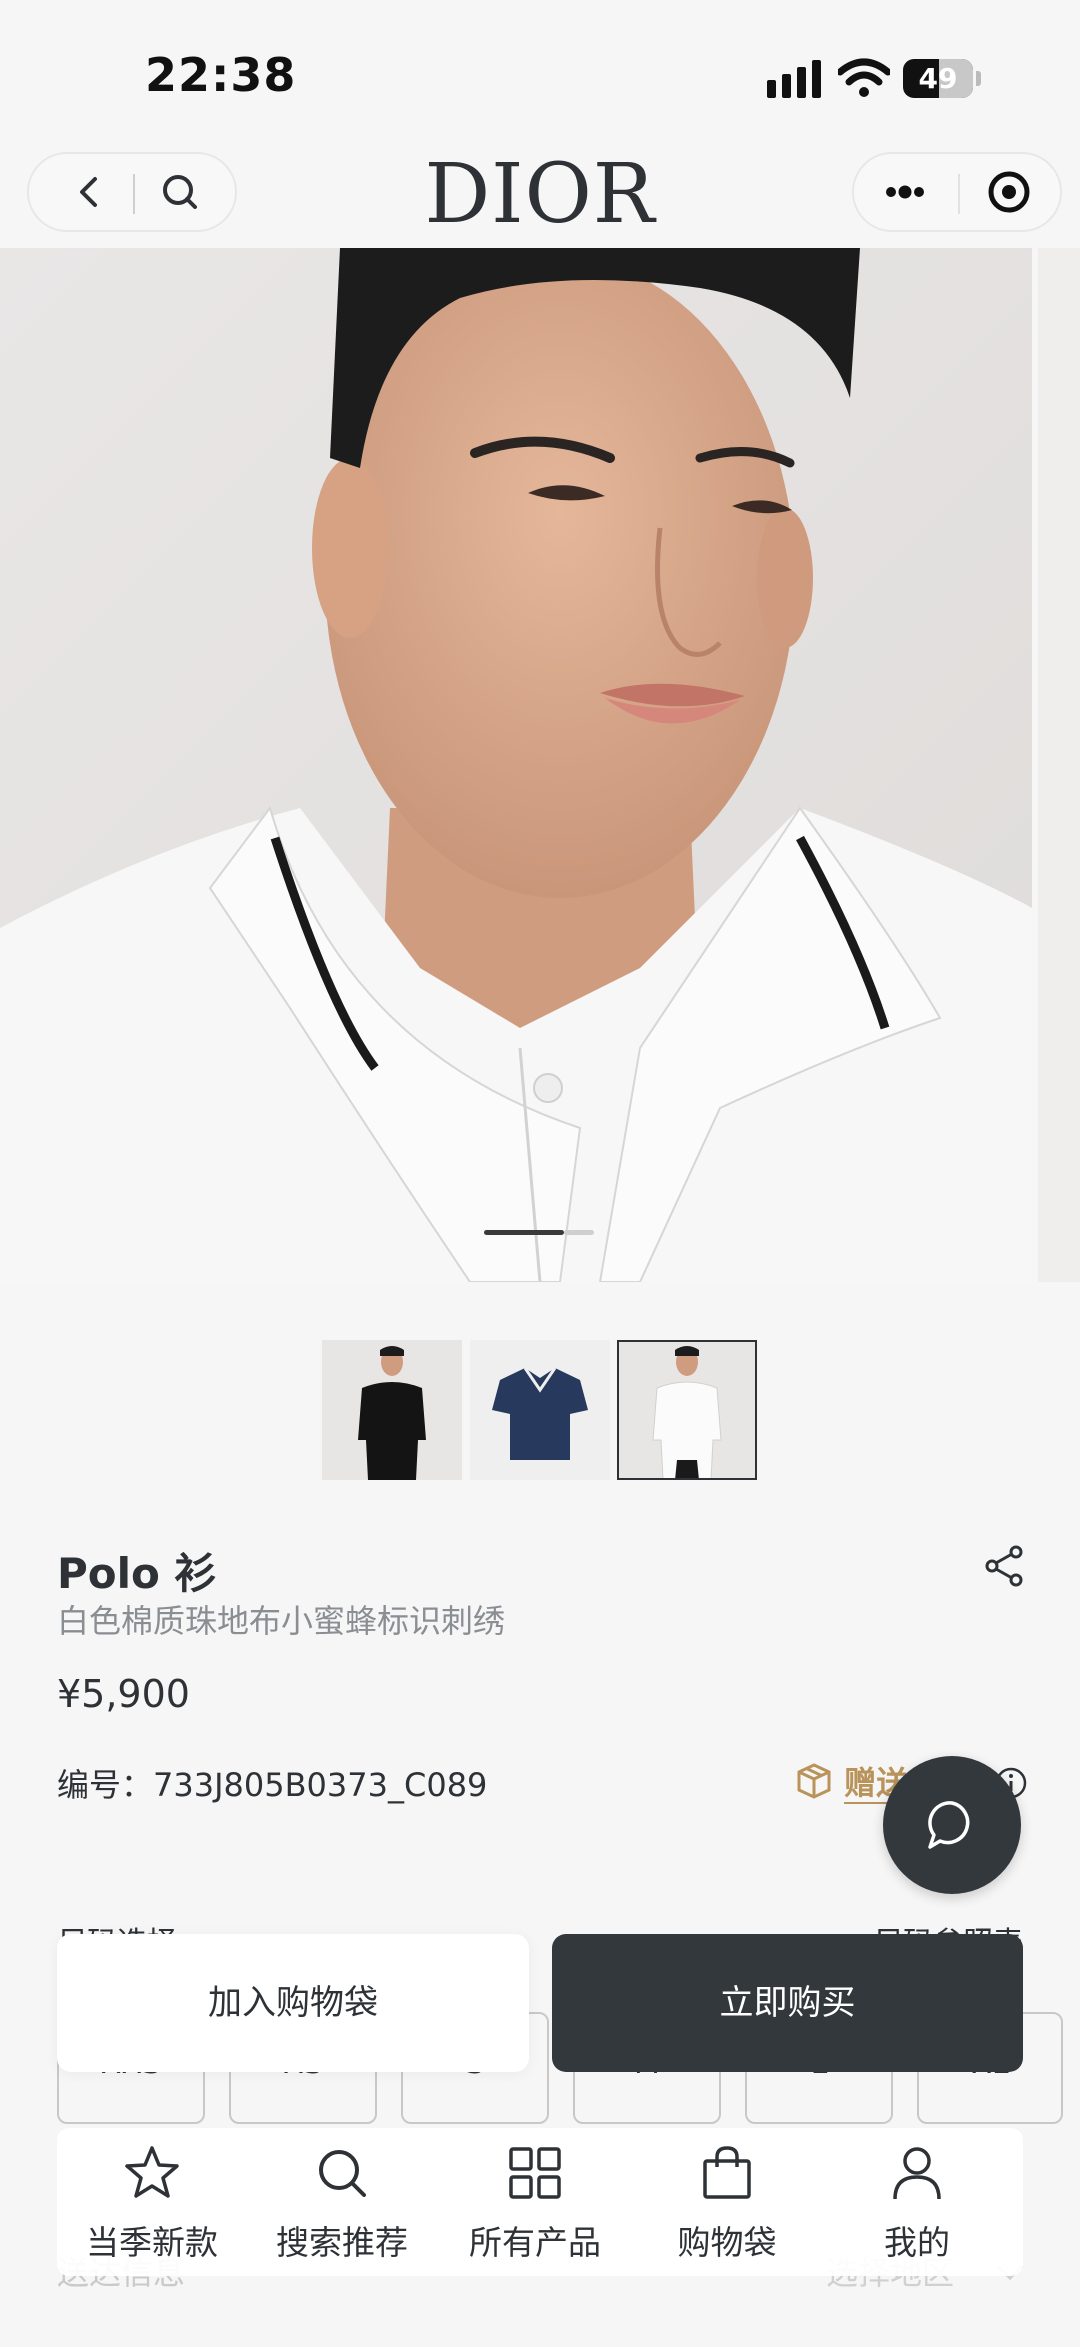 Image resolution: width=1080 pixels, height=2347 pixels. I want to click on person-icon, so click(917, 2173).